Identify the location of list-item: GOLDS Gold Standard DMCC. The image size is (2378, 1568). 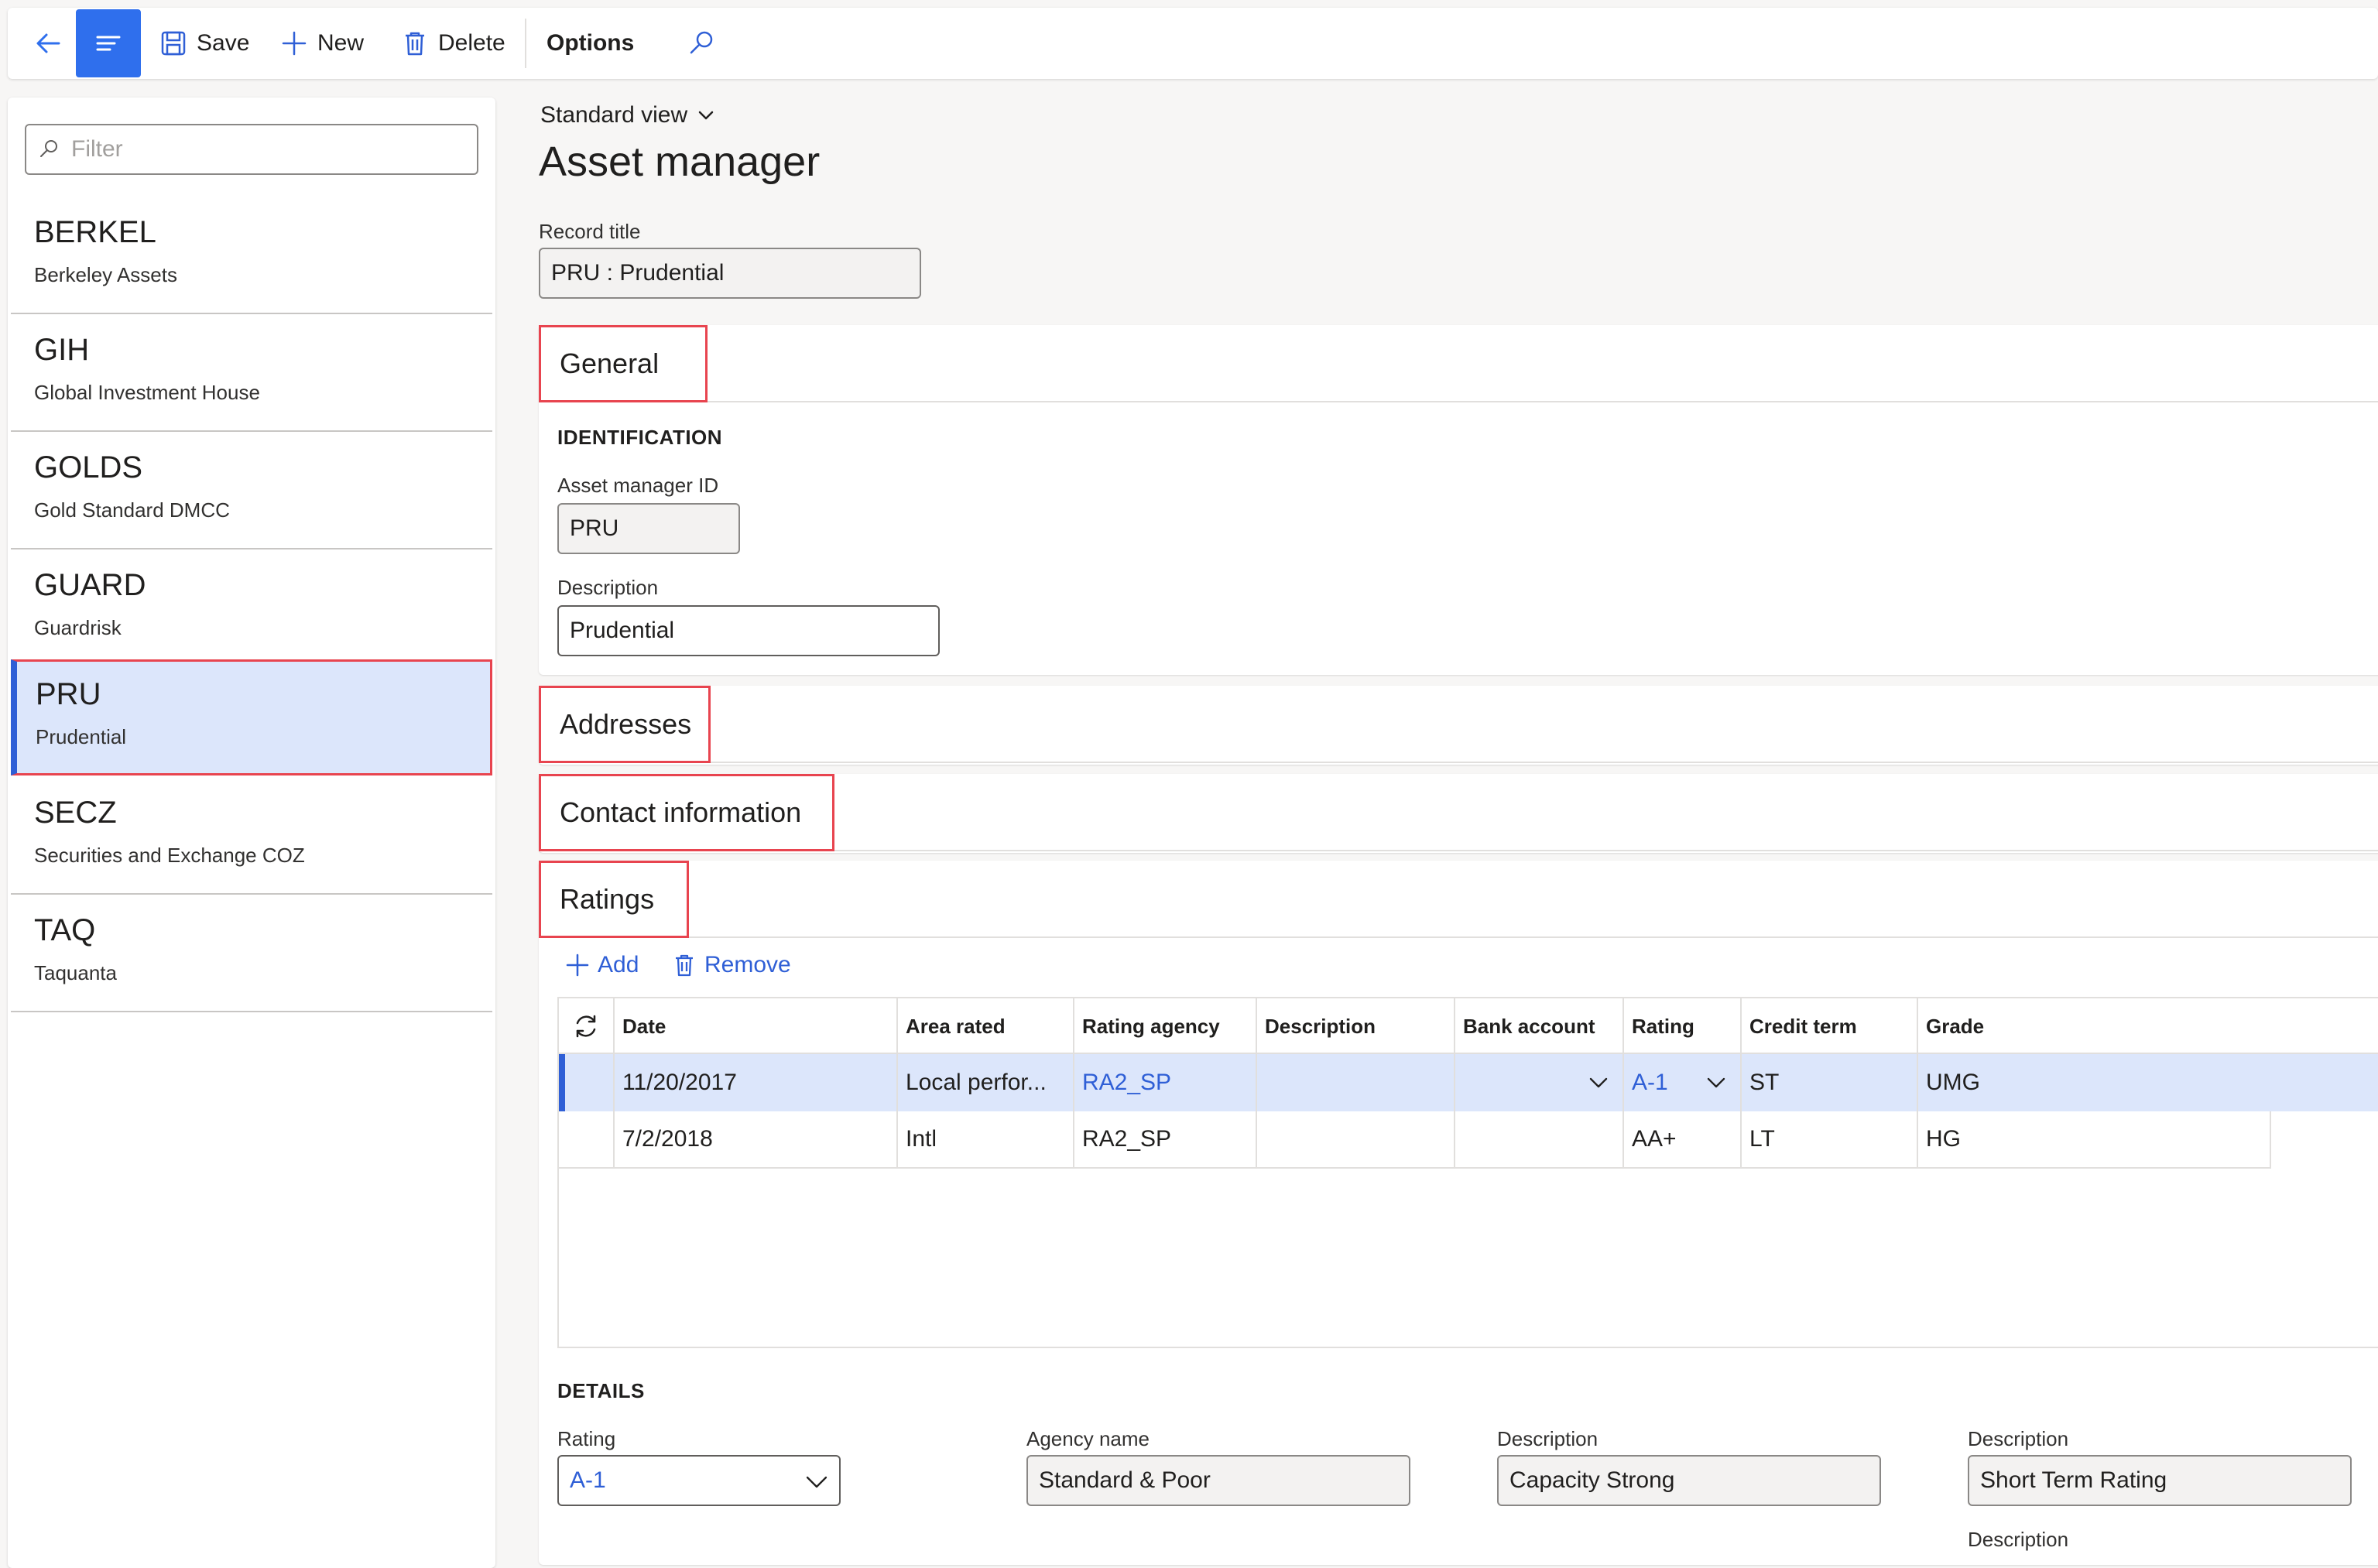
(251, 491).